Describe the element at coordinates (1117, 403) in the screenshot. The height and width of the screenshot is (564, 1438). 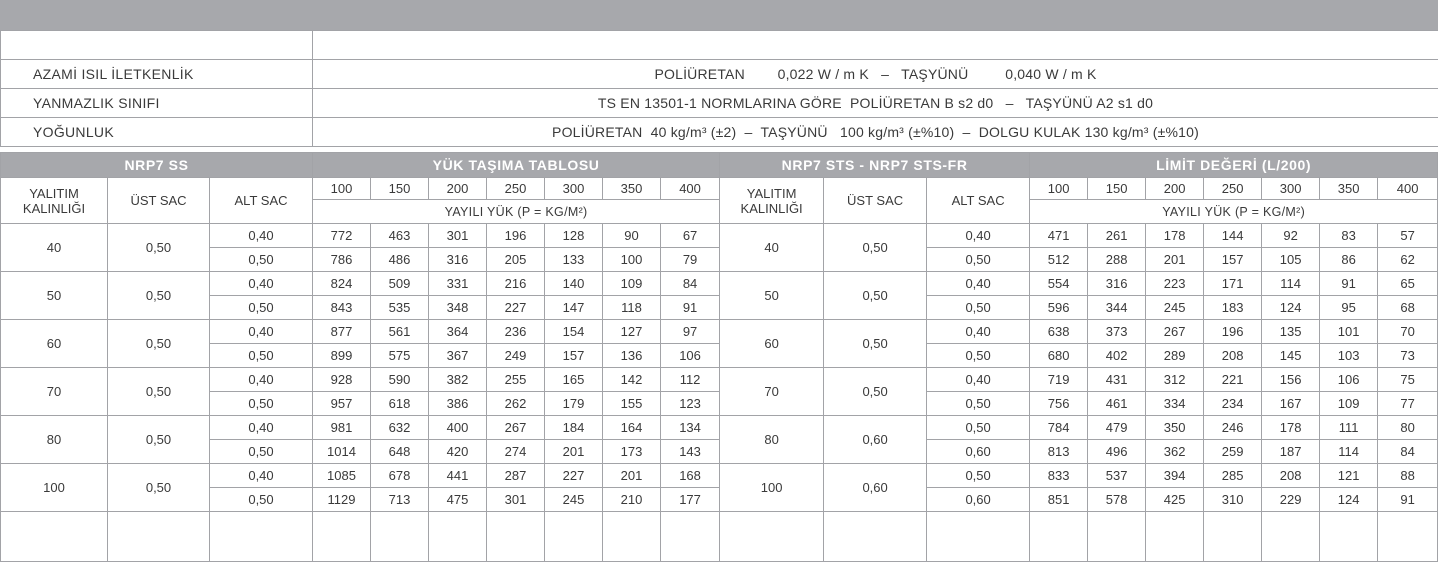
I see `load-value-cell: 461` at that location.